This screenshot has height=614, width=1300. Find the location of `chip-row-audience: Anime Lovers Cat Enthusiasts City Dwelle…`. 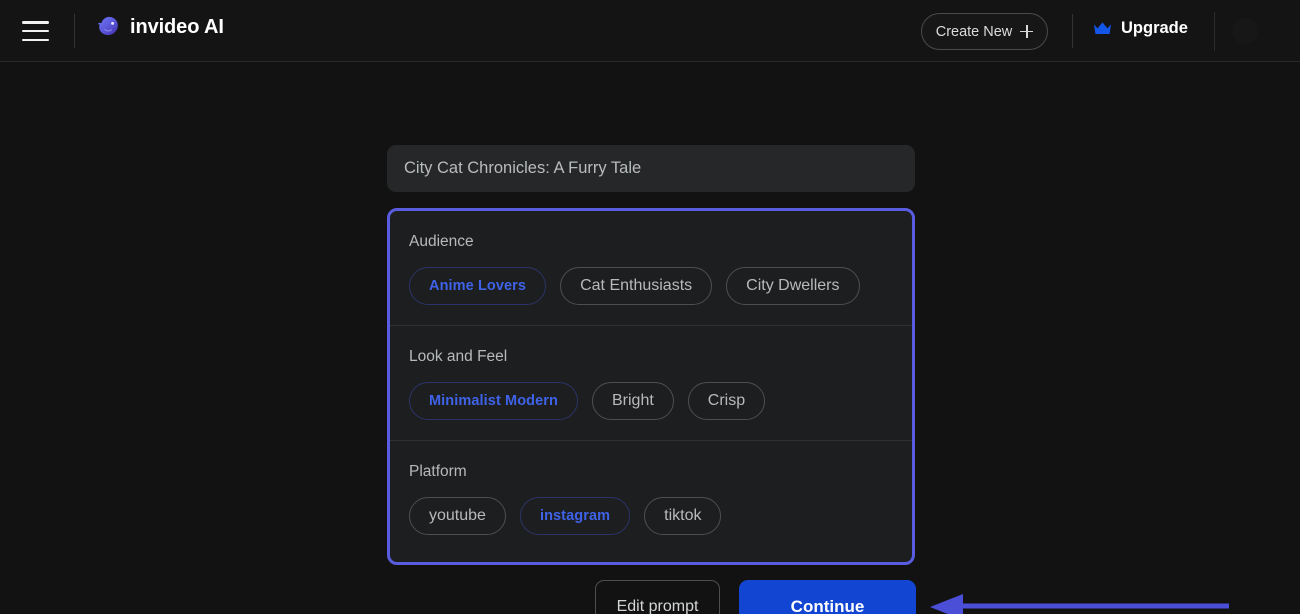

chip-row-audience: Anime Lovers Cat Enthusiasts City Dwelle… is located at coordinates (651, 286).